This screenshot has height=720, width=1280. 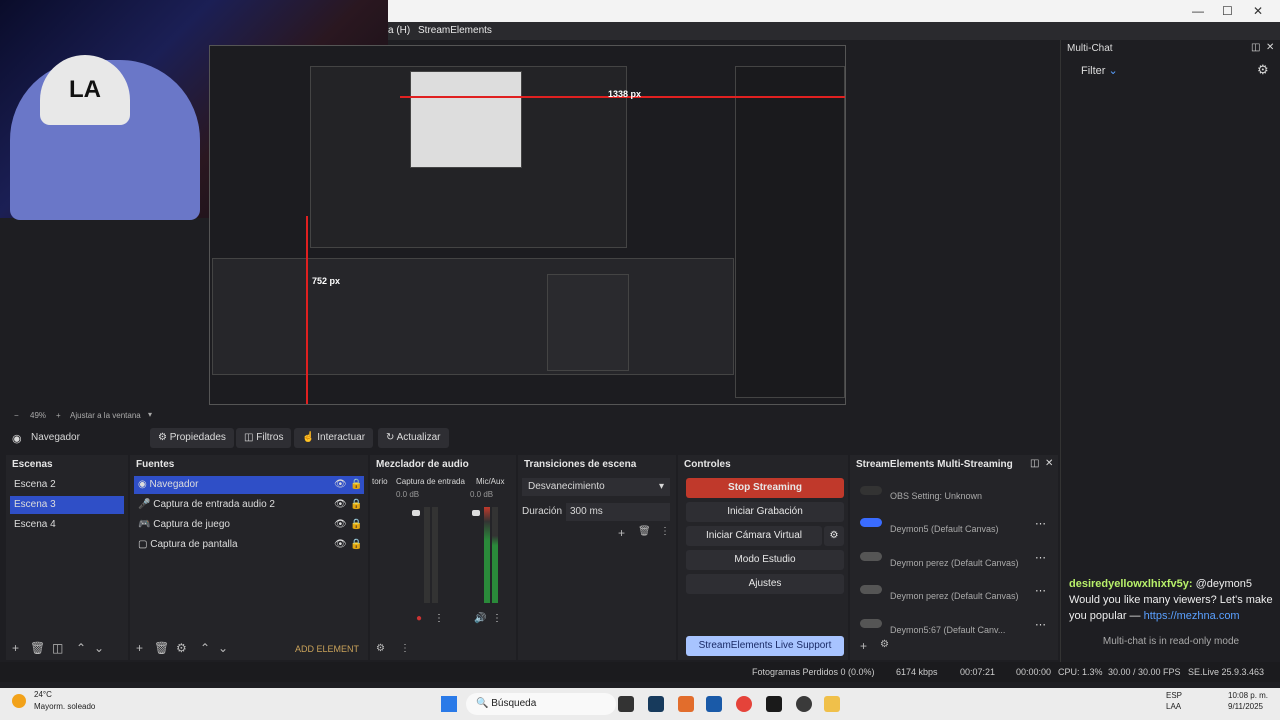 What do you see at coordinates (656, 704) in the screenshot?
I see `steam-icon` at bounding box center [656, 704].